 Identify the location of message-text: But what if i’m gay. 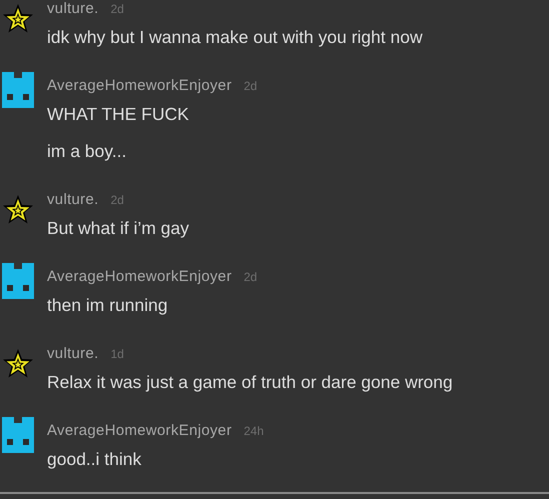
(118, 228).